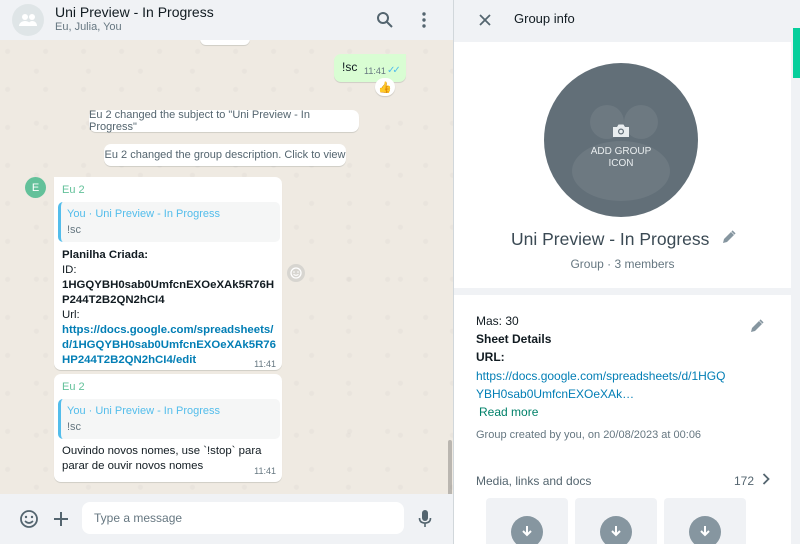 Image resolution: width=800 pixels, height=544 pixels. I want to click on media-links-docs-row: Media, links and docs 172, so click(624, 481).